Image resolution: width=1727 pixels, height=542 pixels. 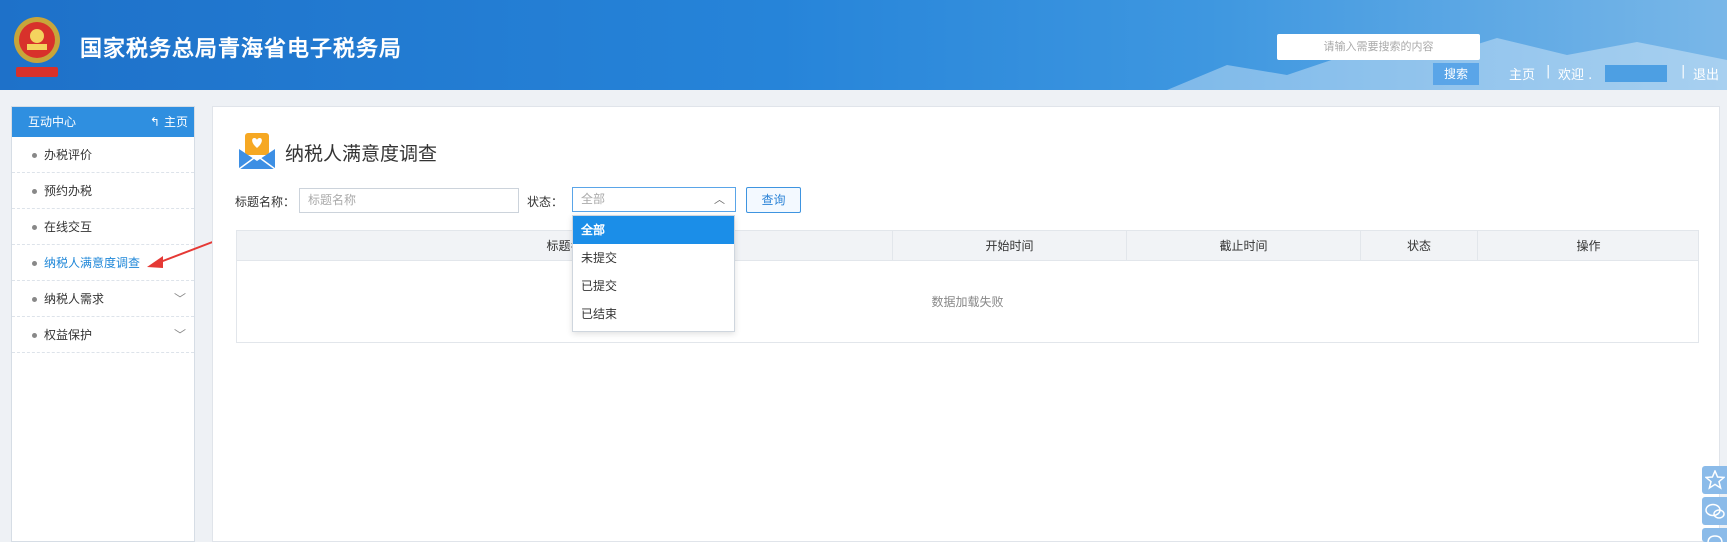 I want to click on sidebar-home-label: 主页, so click(x=175, y=122).